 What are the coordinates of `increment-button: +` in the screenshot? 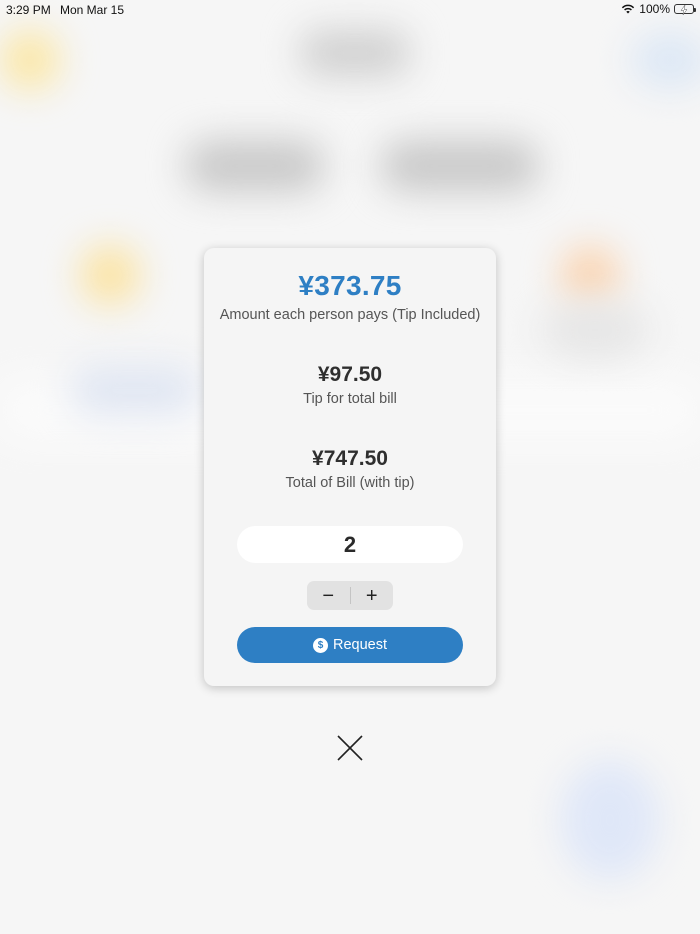 It's located at (372, 595).